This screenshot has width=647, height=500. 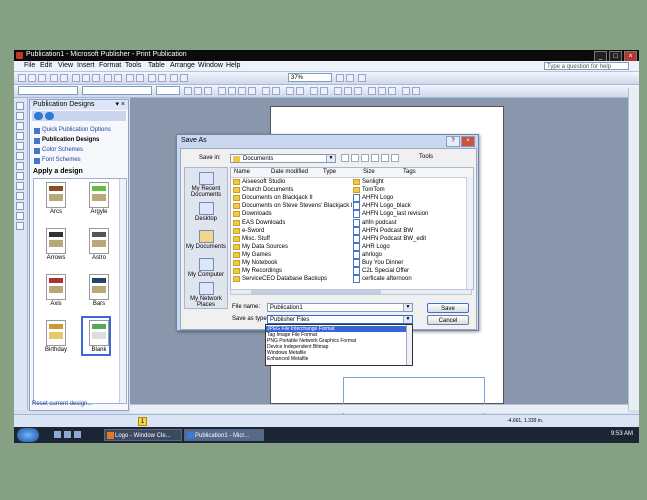 I want to click on place-desktop: Desktop, so click(x=206, y=212).